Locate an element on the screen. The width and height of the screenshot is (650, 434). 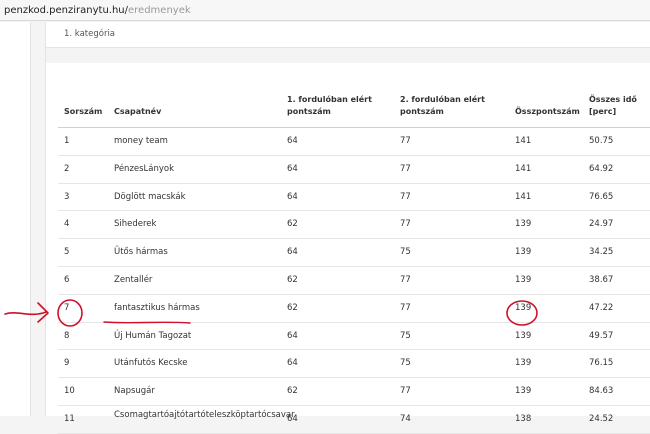
arrow-annotation is located at coordinates (25, 313).